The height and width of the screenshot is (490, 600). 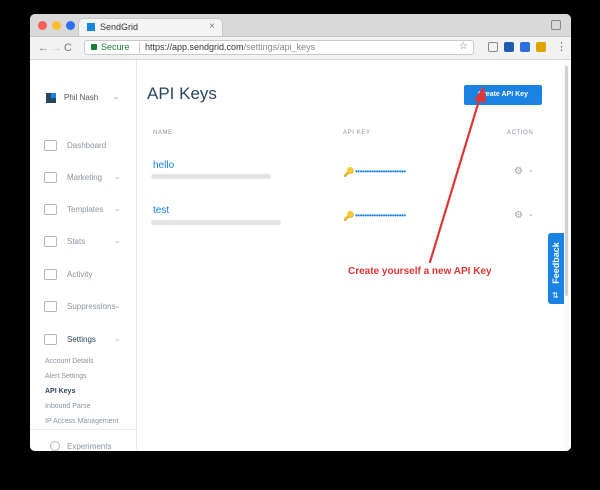 What do you see at coordinates (420, 271) in the screenshot?
I see `annotation-text: Create yourself a new API Key` at bounding box center [420, 271].